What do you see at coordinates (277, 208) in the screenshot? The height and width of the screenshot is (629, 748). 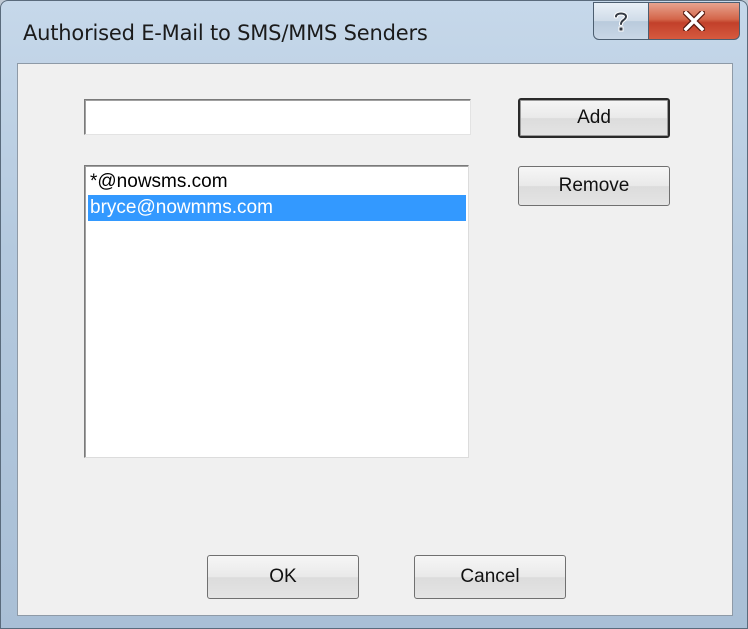 I see `list-item-selected: bryce@nowmms.com` at bounding box center [277, 208].